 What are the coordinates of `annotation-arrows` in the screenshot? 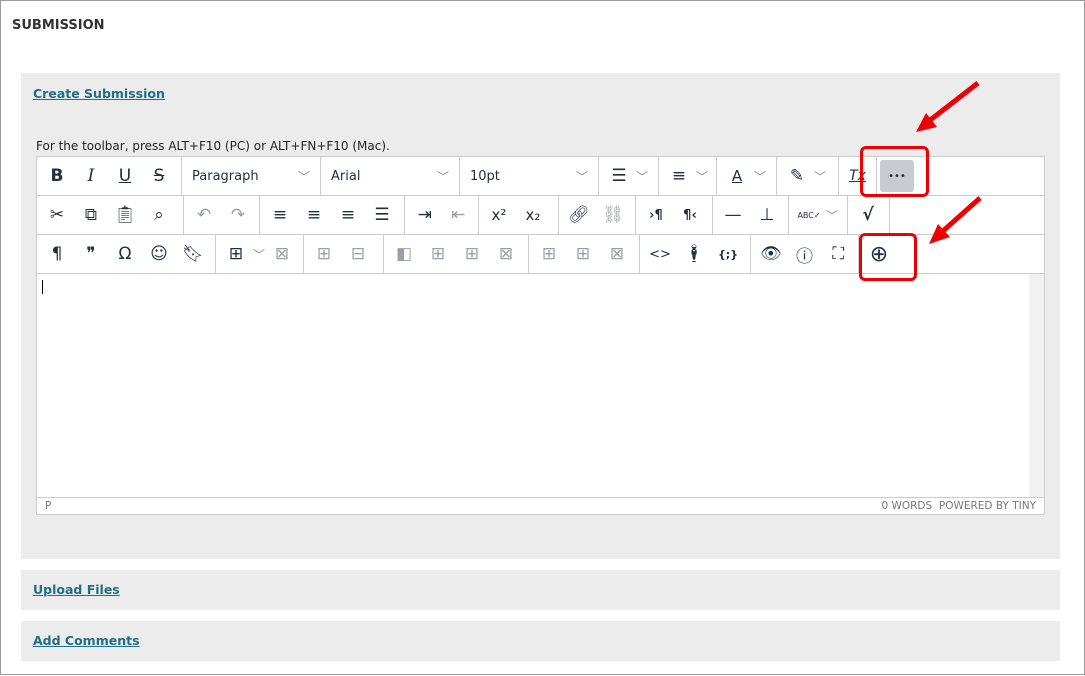 It's located at (949, 162).